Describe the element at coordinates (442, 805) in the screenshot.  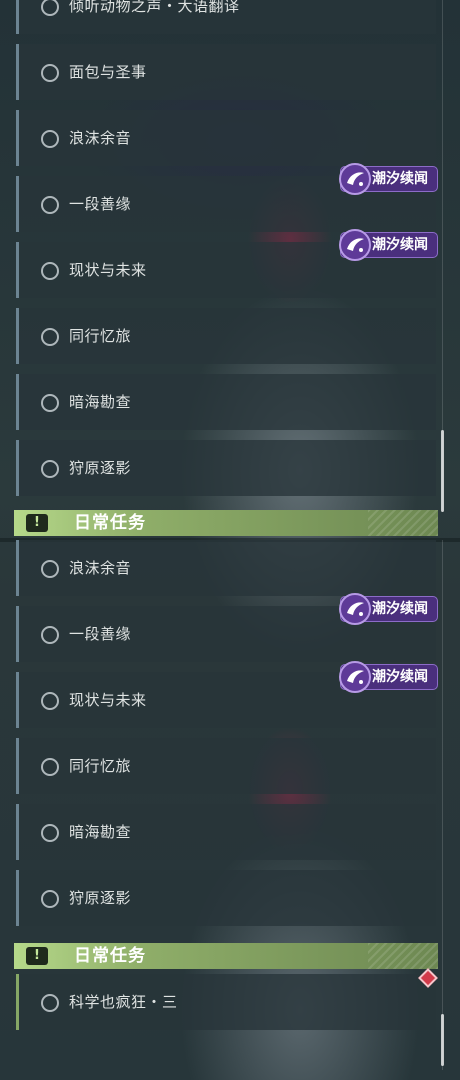
I see `scrollbar-track` at that location.